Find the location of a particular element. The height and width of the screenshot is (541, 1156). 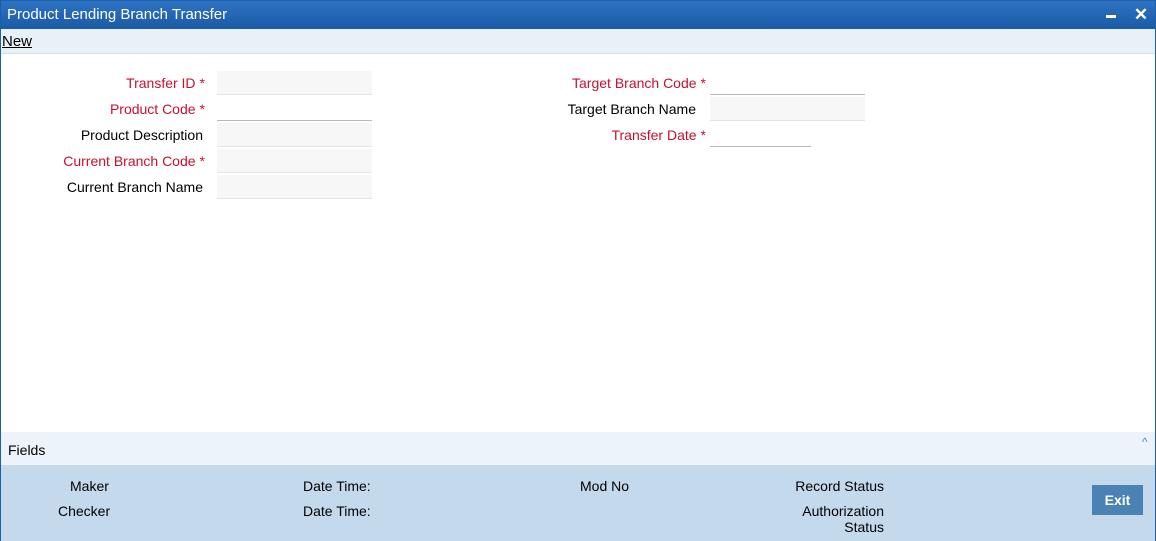

product-description-label: Product Description is located at coordinates (141, 135).